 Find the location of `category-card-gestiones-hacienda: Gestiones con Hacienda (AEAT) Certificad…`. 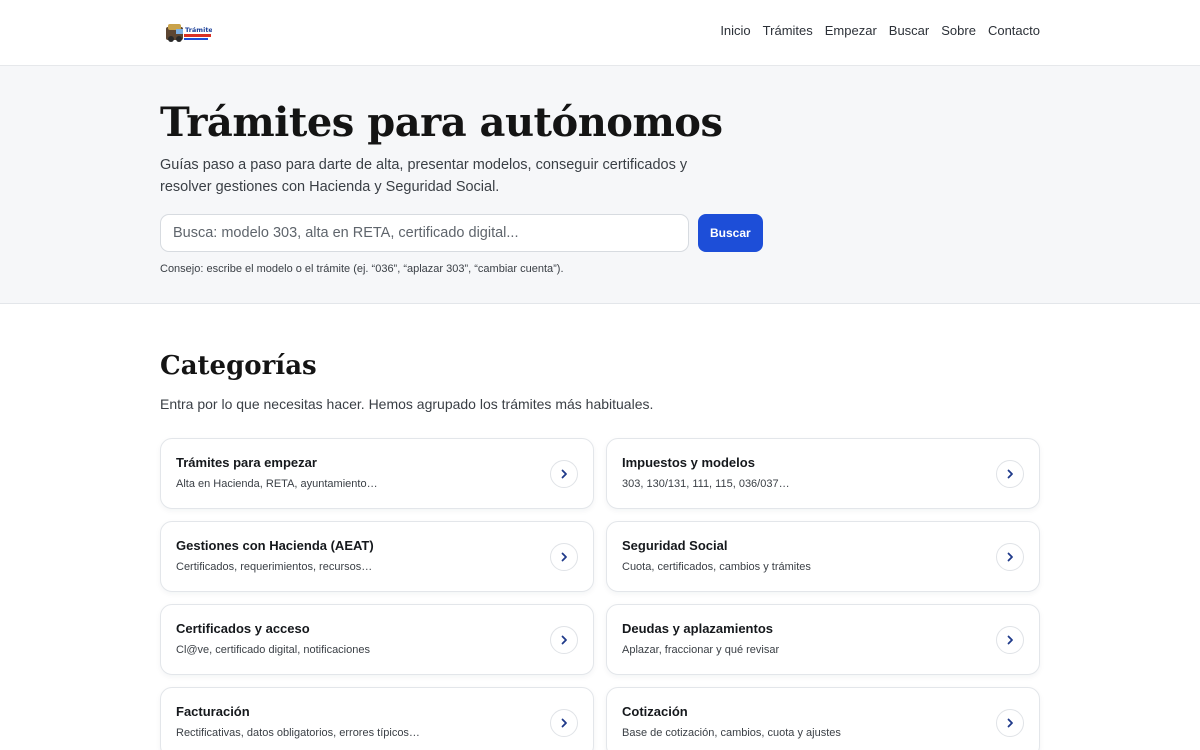

category-card-gestiones-hacienda: Gestiones con Hacienda (AEAT) Certificad… is located at coordinates (377, 556).